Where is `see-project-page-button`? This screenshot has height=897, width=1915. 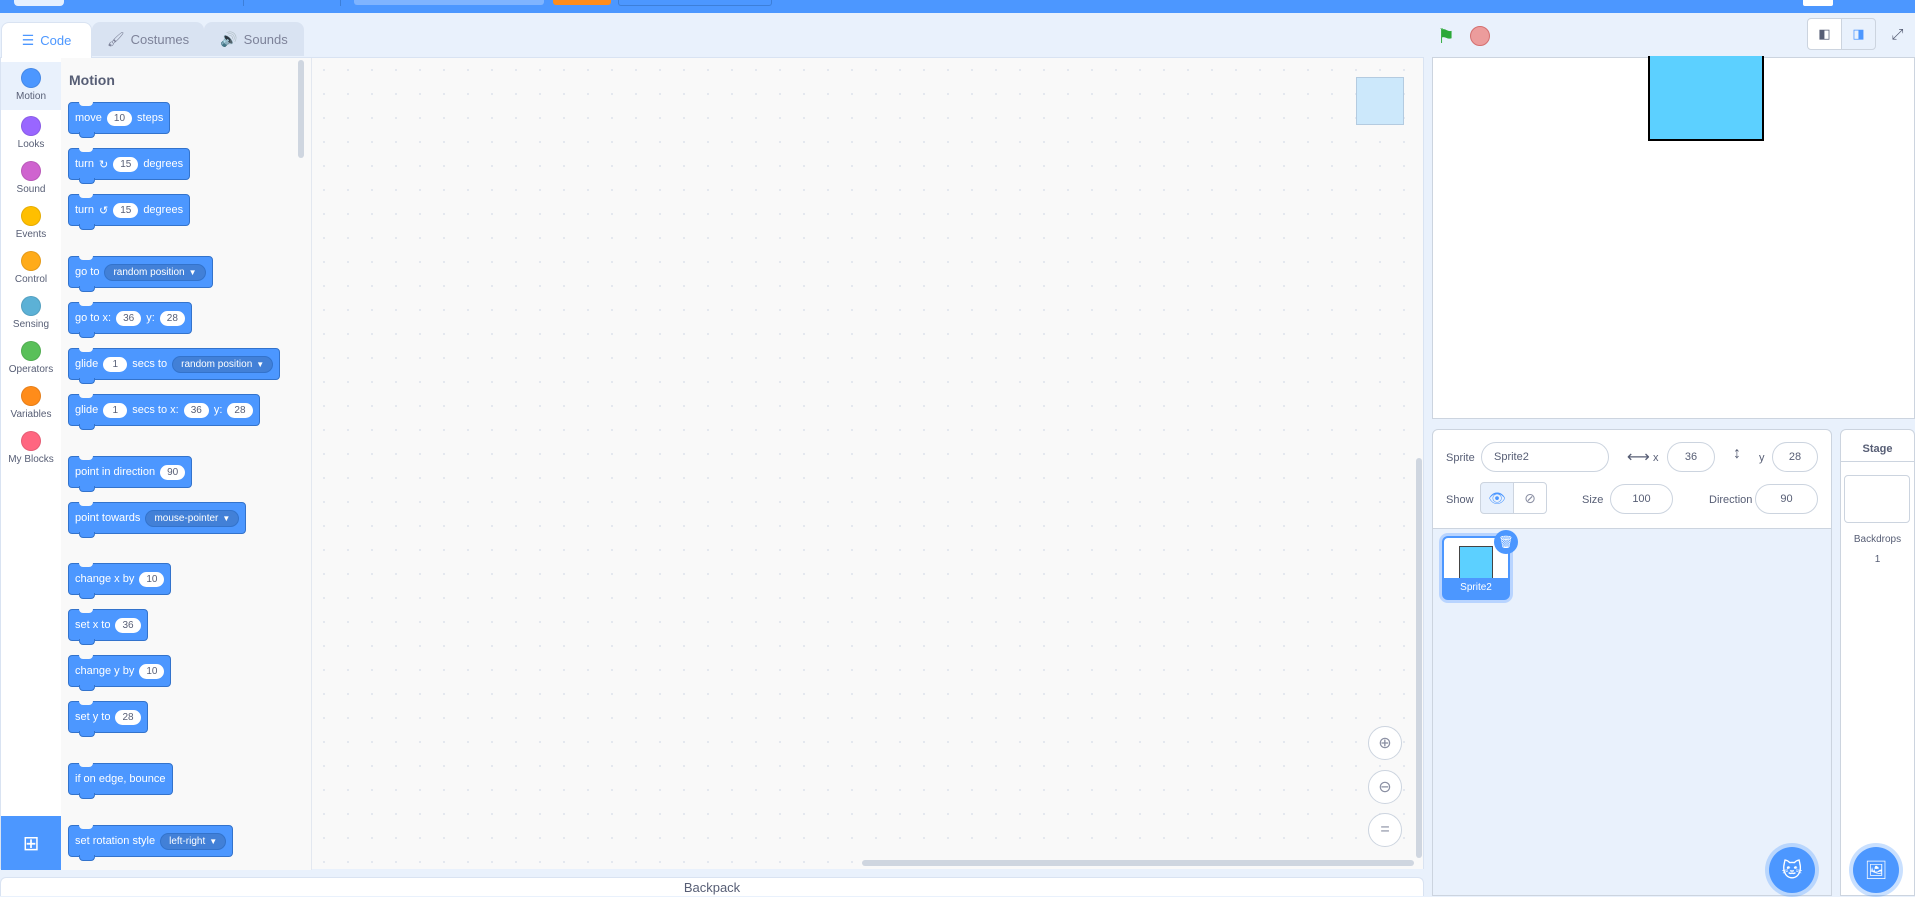 see-project-page-button is located at coordinates (695, 3).